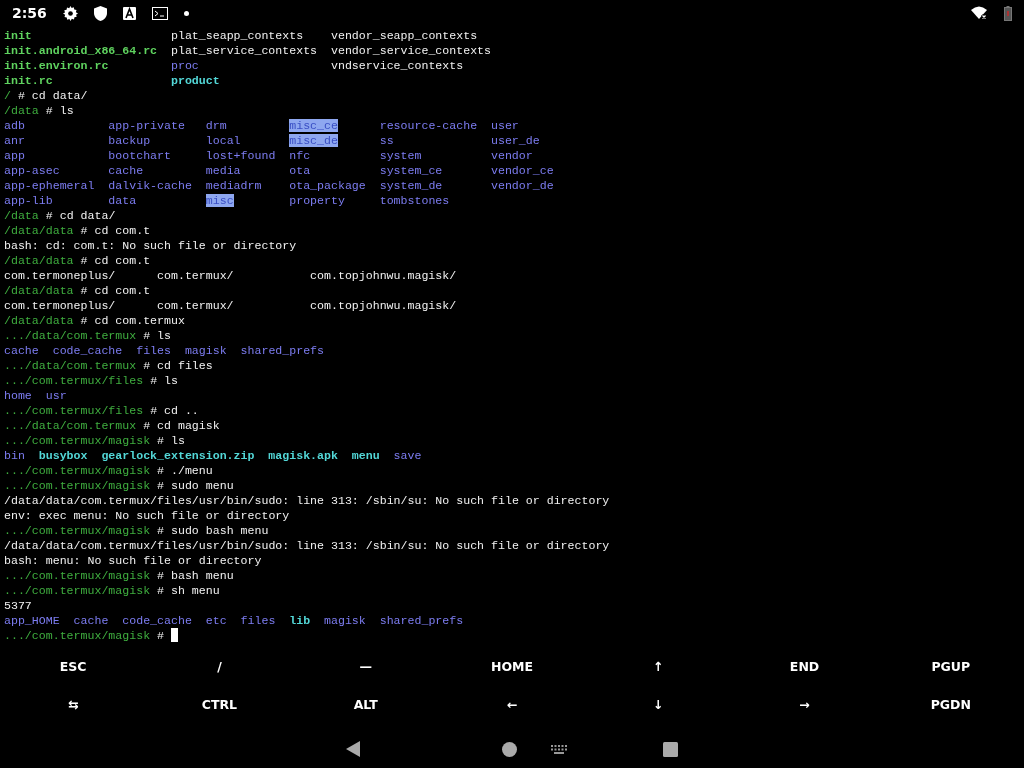 The height and width of the screenshot is (768, 1024). Describe the element at coordinates (509, 749) in the screenshot. I see `home-icon` at that location.